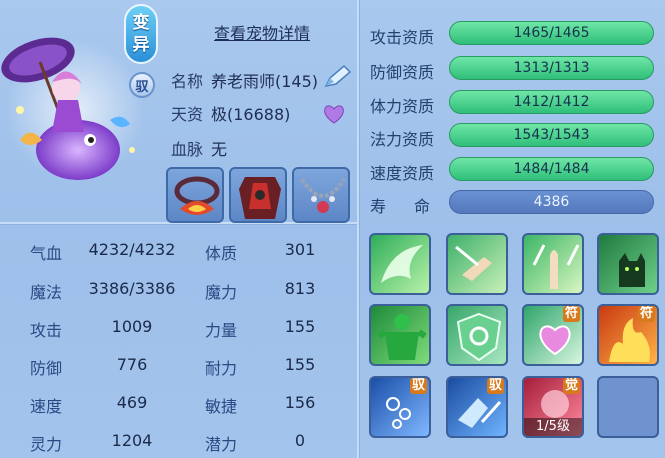  Describe the element at coordinates (300, 249) in the screenshot. I see `stat-constitution-value: 301` at that location.